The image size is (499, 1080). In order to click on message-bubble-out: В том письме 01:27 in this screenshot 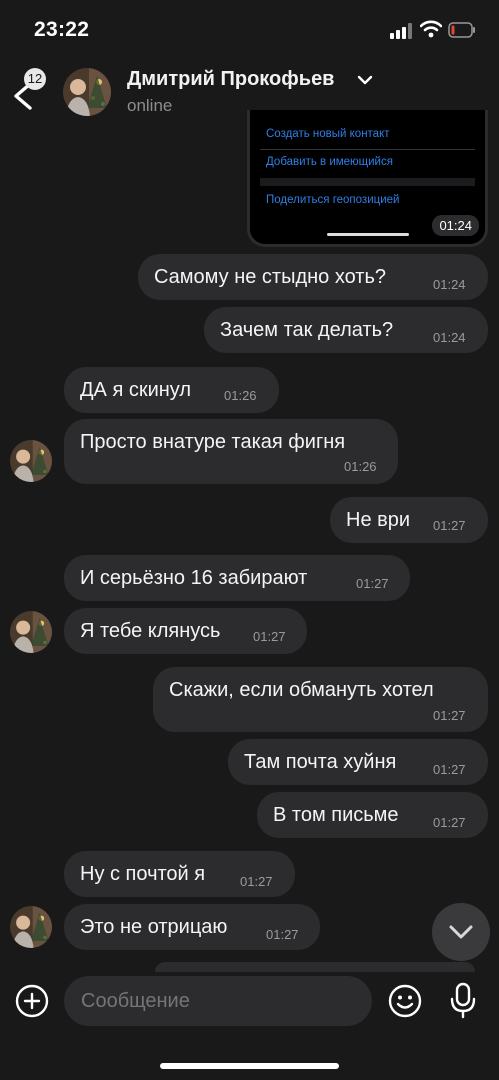, I will do `click(372, 815)`.